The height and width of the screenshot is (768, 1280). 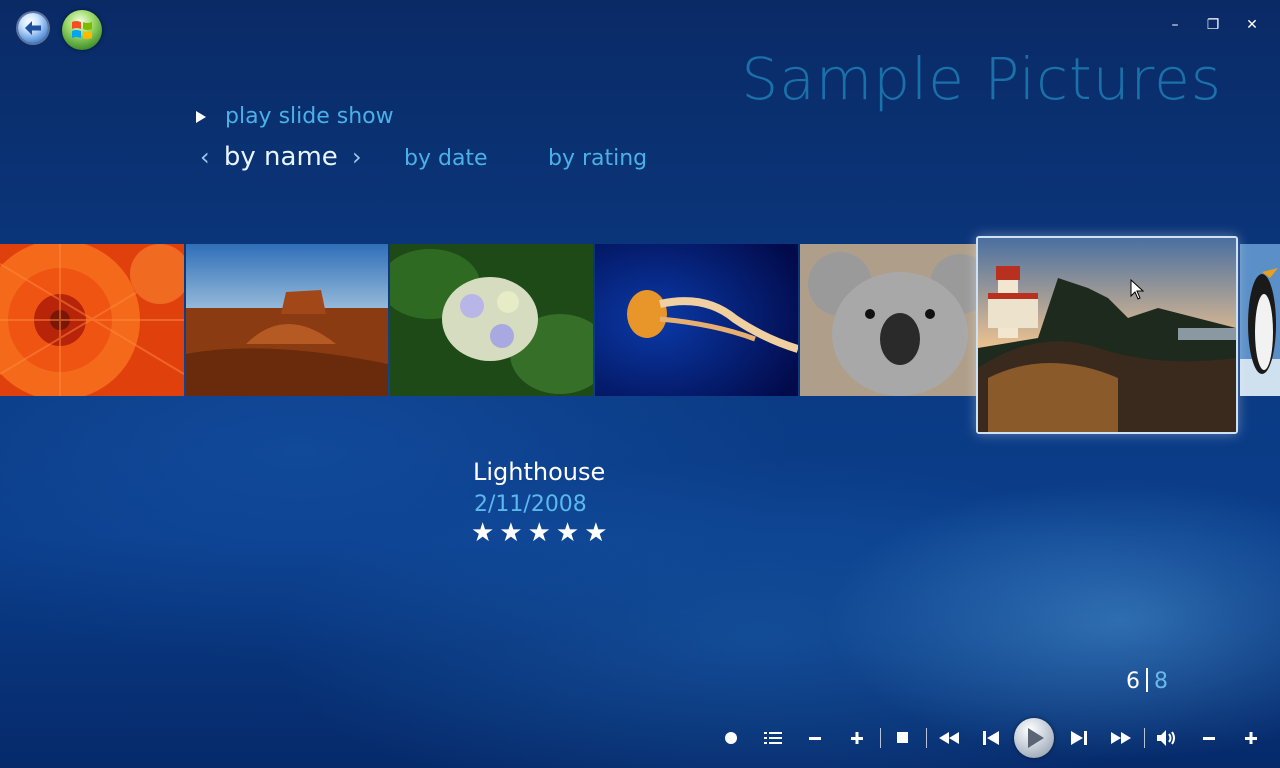 I want to click on channel-up-button, so click(x=857, y=738).